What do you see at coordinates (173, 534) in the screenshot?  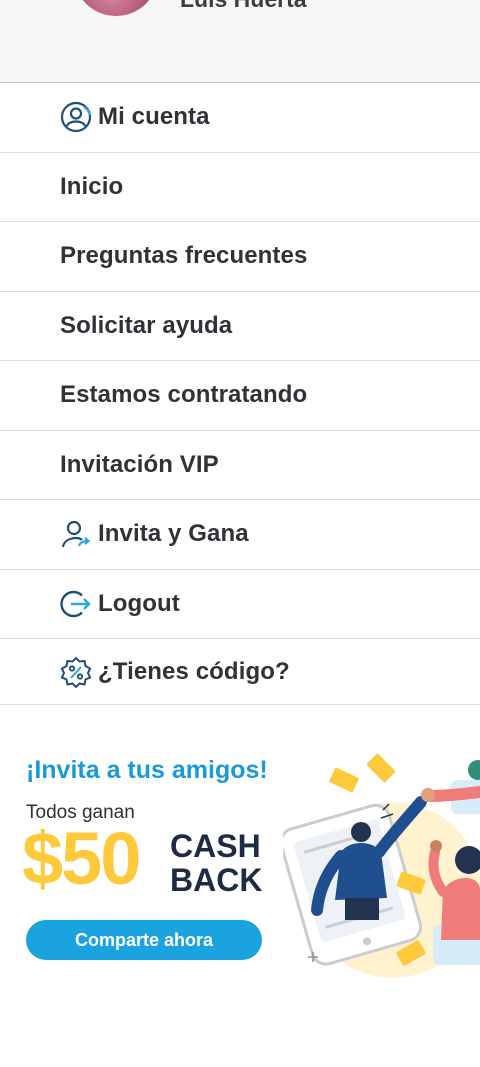 I see `menu-label: Invita y Gana` at bounding box center [173, 534].